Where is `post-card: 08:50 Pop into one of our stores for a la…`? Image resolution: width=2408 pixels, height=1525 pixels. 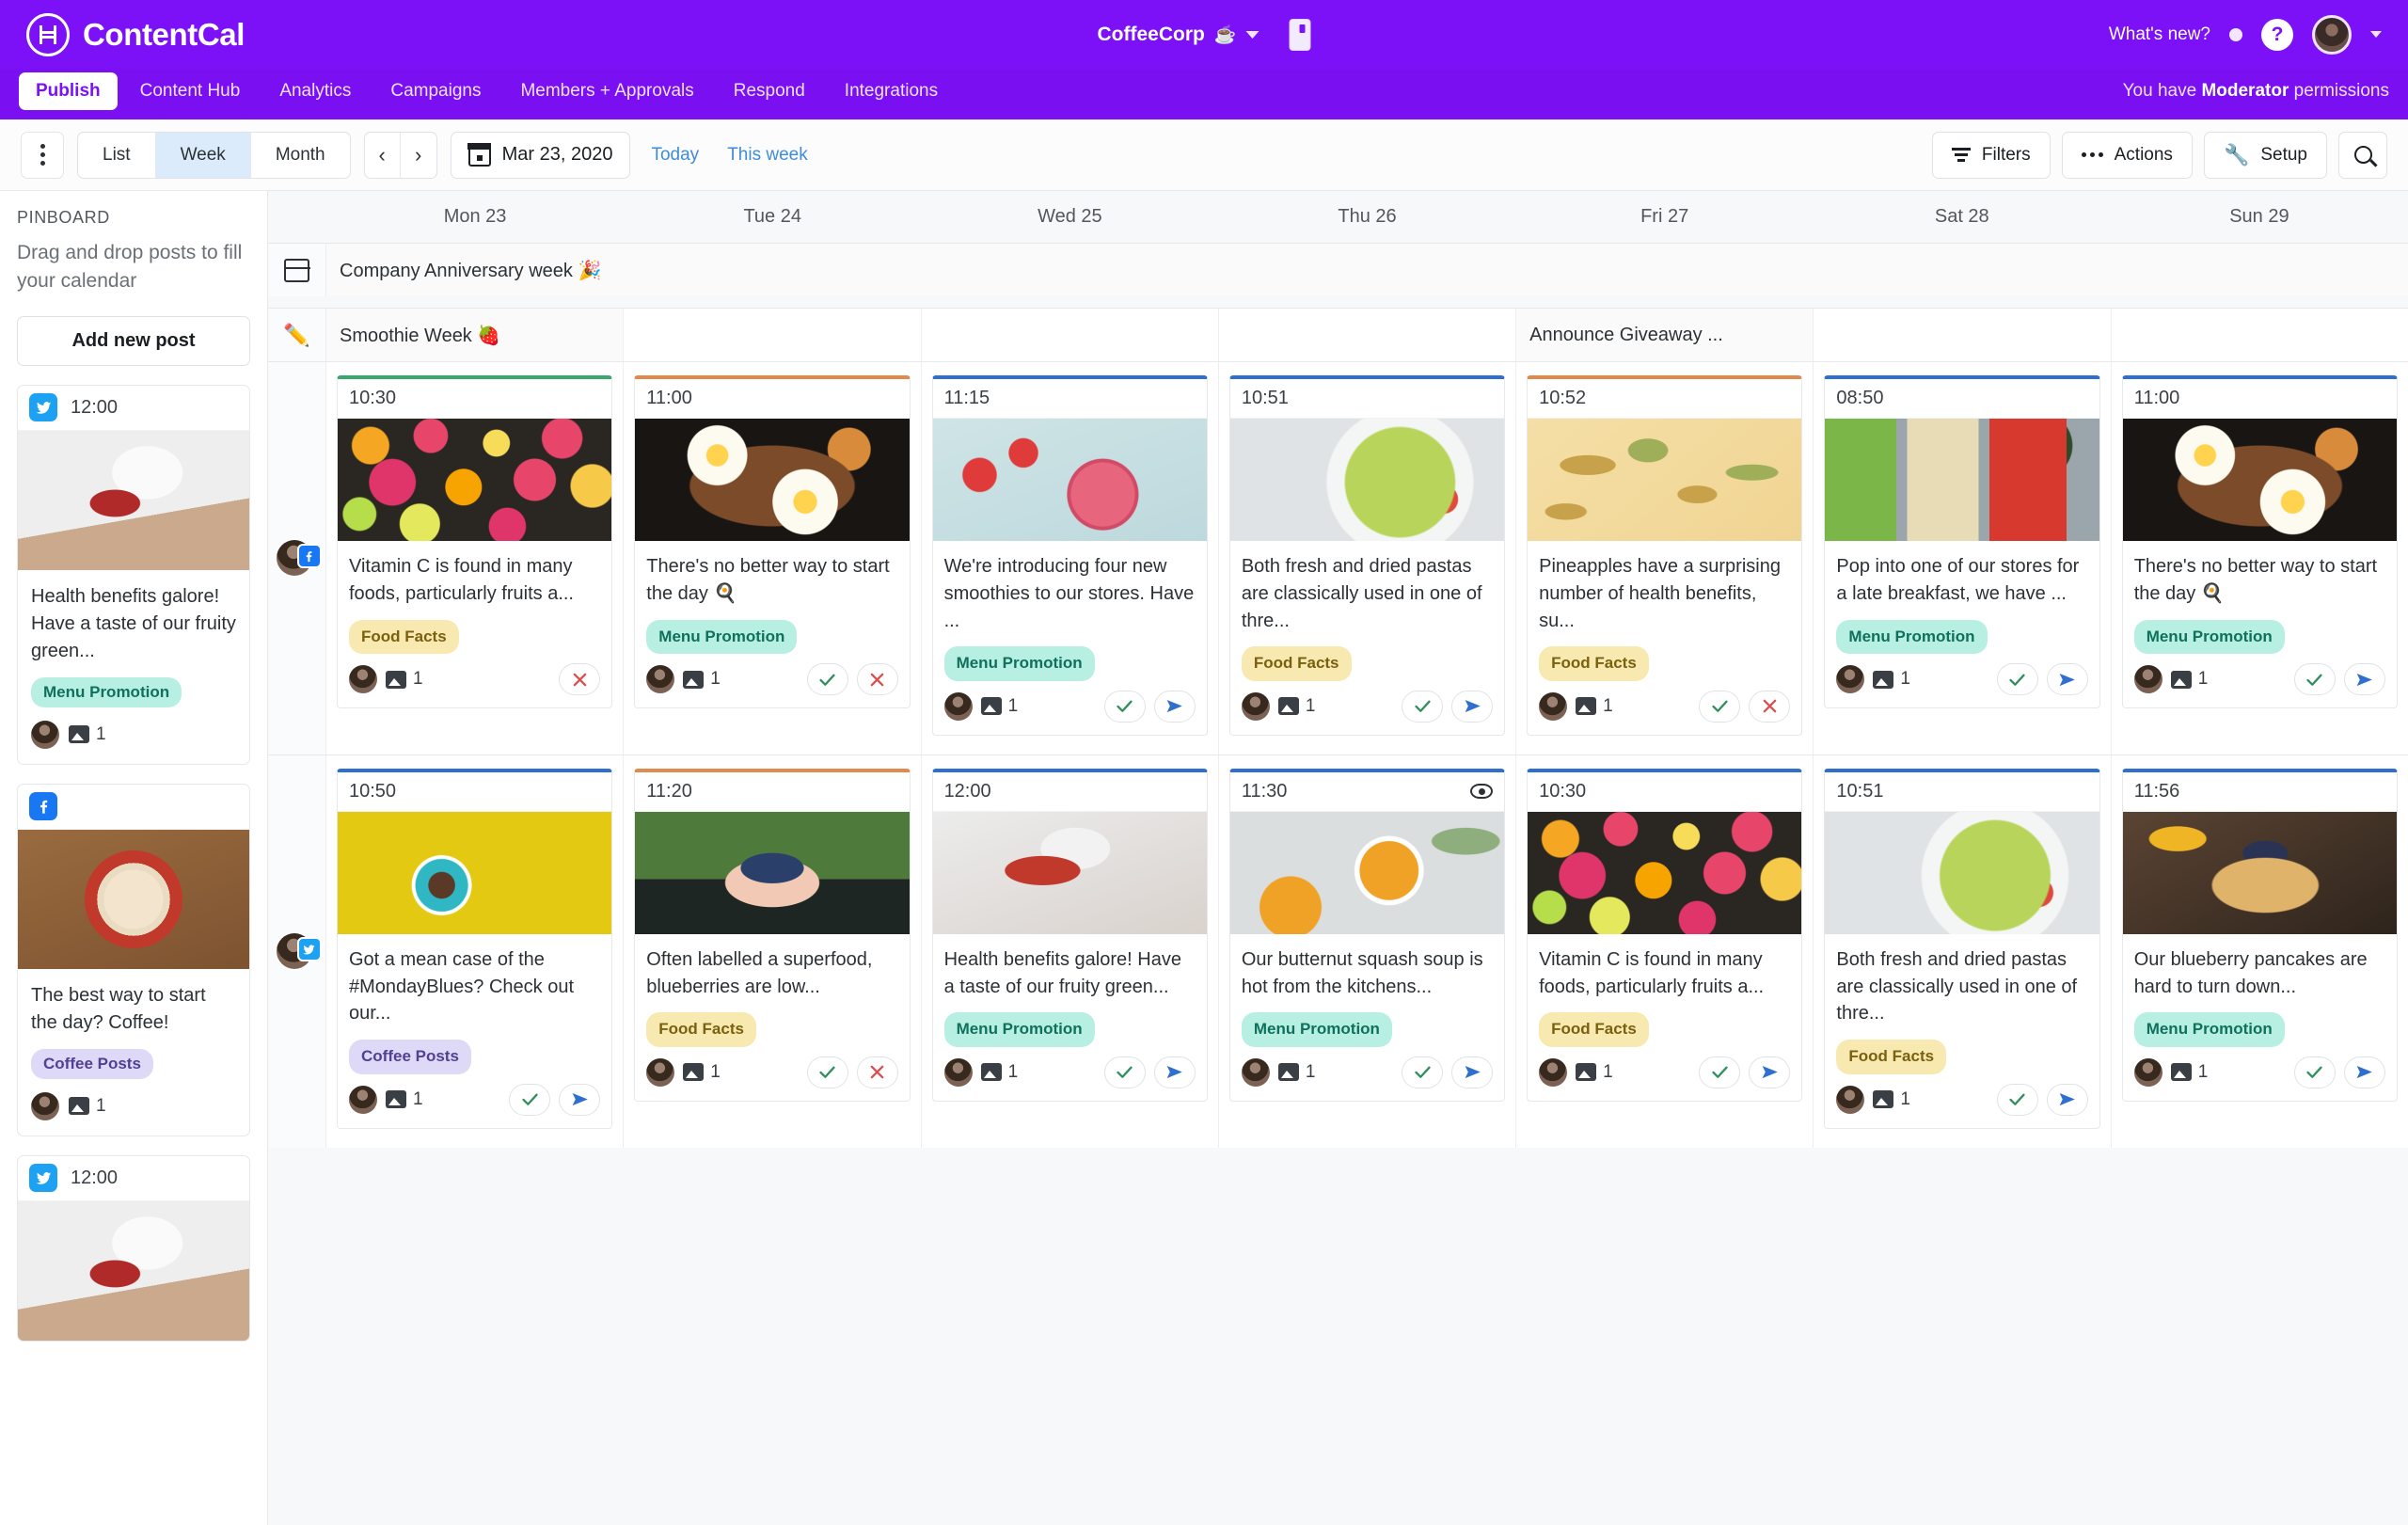
post-card: 08:50 Pop into one of our stores for a la… is located at coordinates (1962, 542).